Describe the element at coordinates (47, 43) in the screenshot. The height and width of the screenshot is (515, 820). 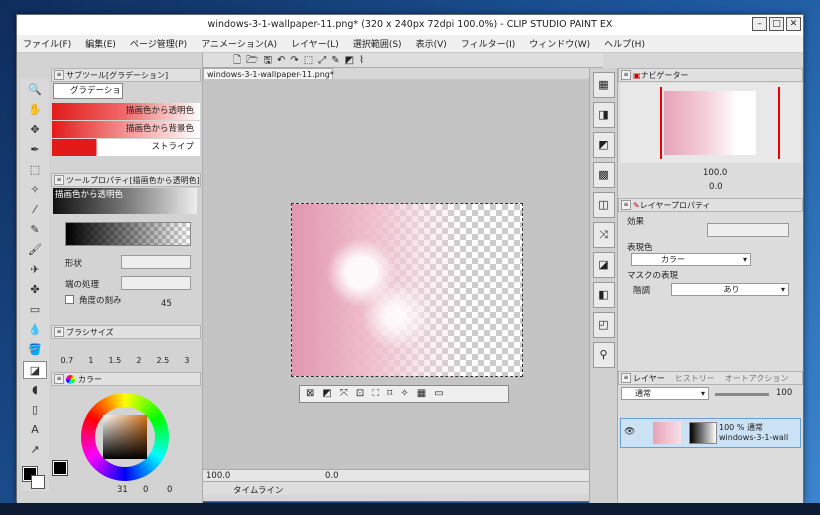
I see `menu-file: ファイル(F)` at that location.